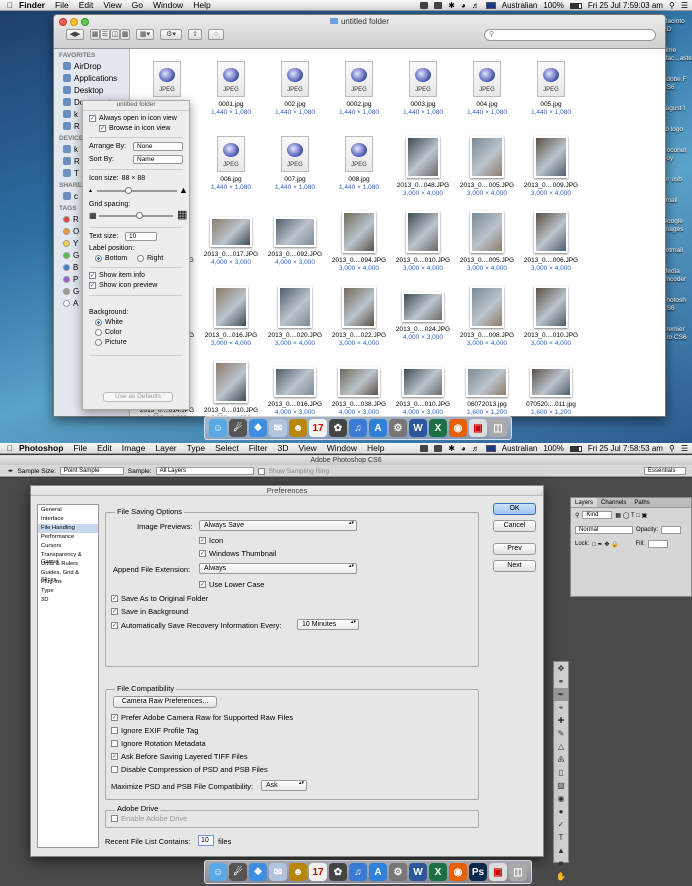  I want to click on dock-mail-icon: ✉, so click(278, 428).